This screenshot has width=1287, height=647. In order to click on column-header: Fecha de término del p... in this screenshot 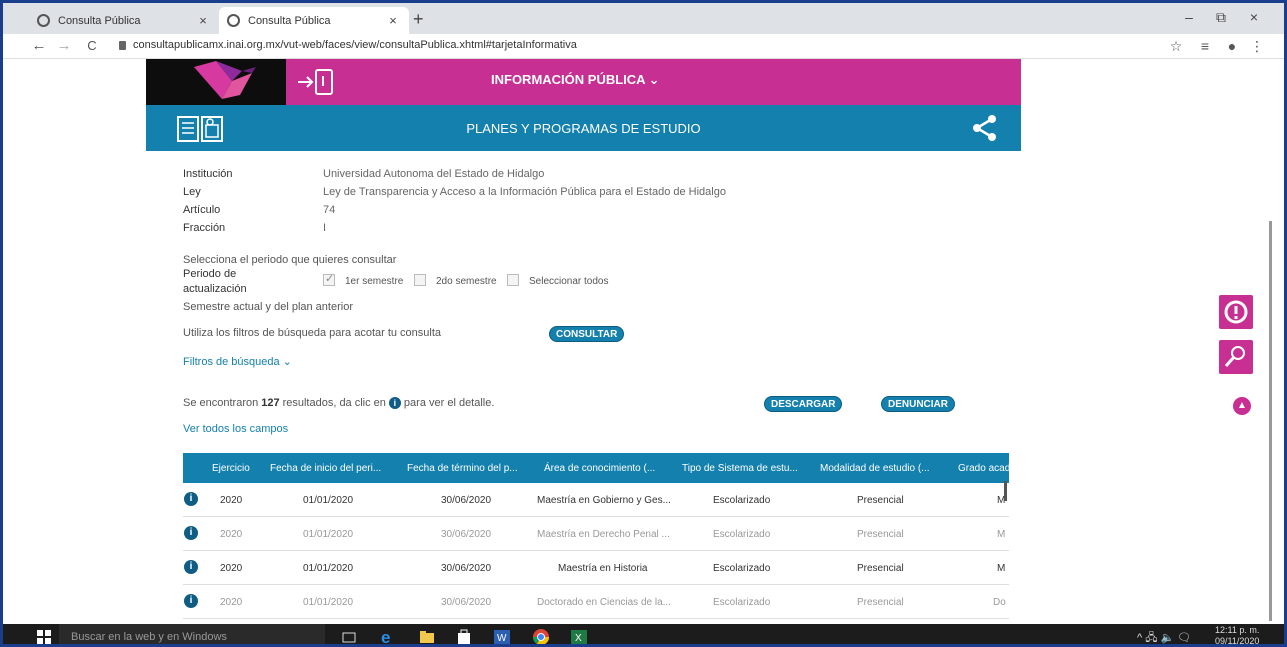, I will do `click(462, 468)`.